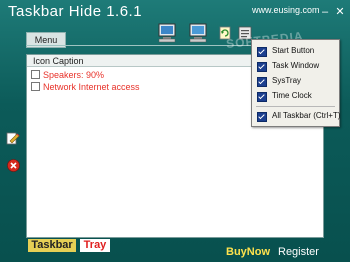 Image resolution: width=350 pixels, height=262 pixels. Describe the element at coordinates (91, 87) in the screenshot. I see `list-item-label: Network Internet access` at that location.